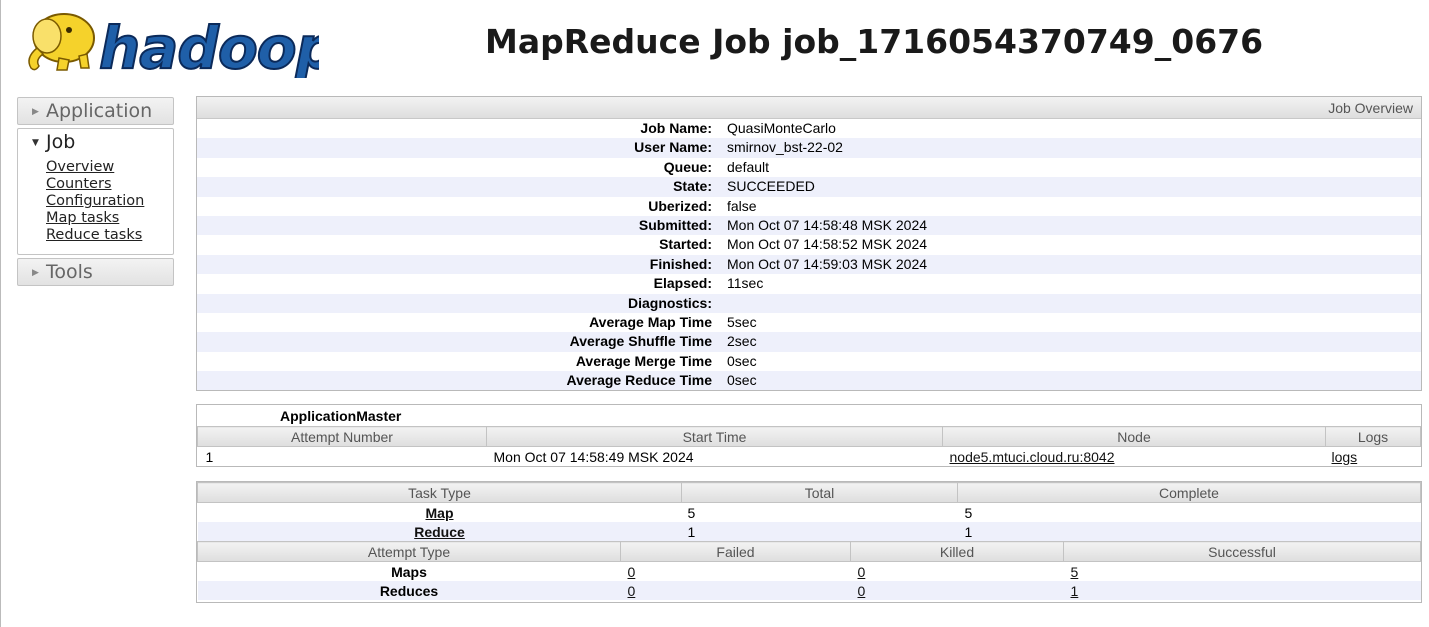 The height and width of the screenshot is (627, 1429). What do you see at coordinates (61, 42) in the screenshot?
I see `elephant-icon` at bounding box center [61, 42].